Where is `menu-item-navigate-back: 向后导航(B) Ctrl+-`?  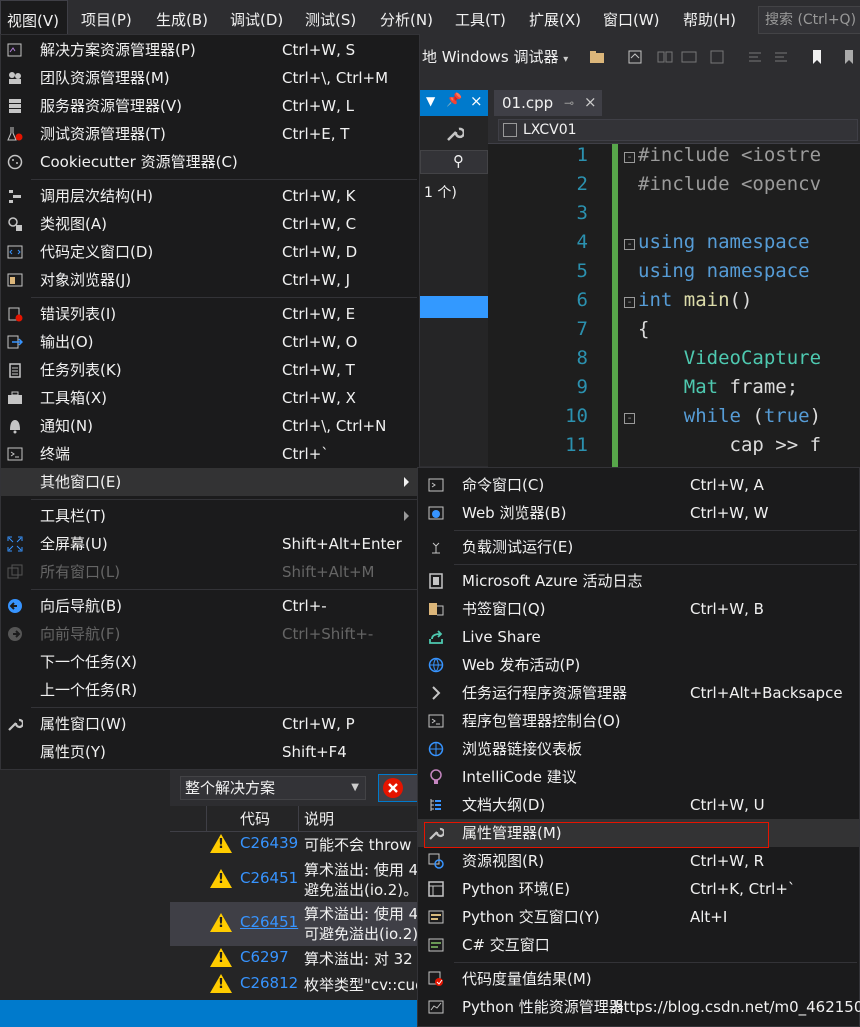 menu-item-navigate-back: 向后导航(B) Ctrl+- is located at coordinates (210, 606).